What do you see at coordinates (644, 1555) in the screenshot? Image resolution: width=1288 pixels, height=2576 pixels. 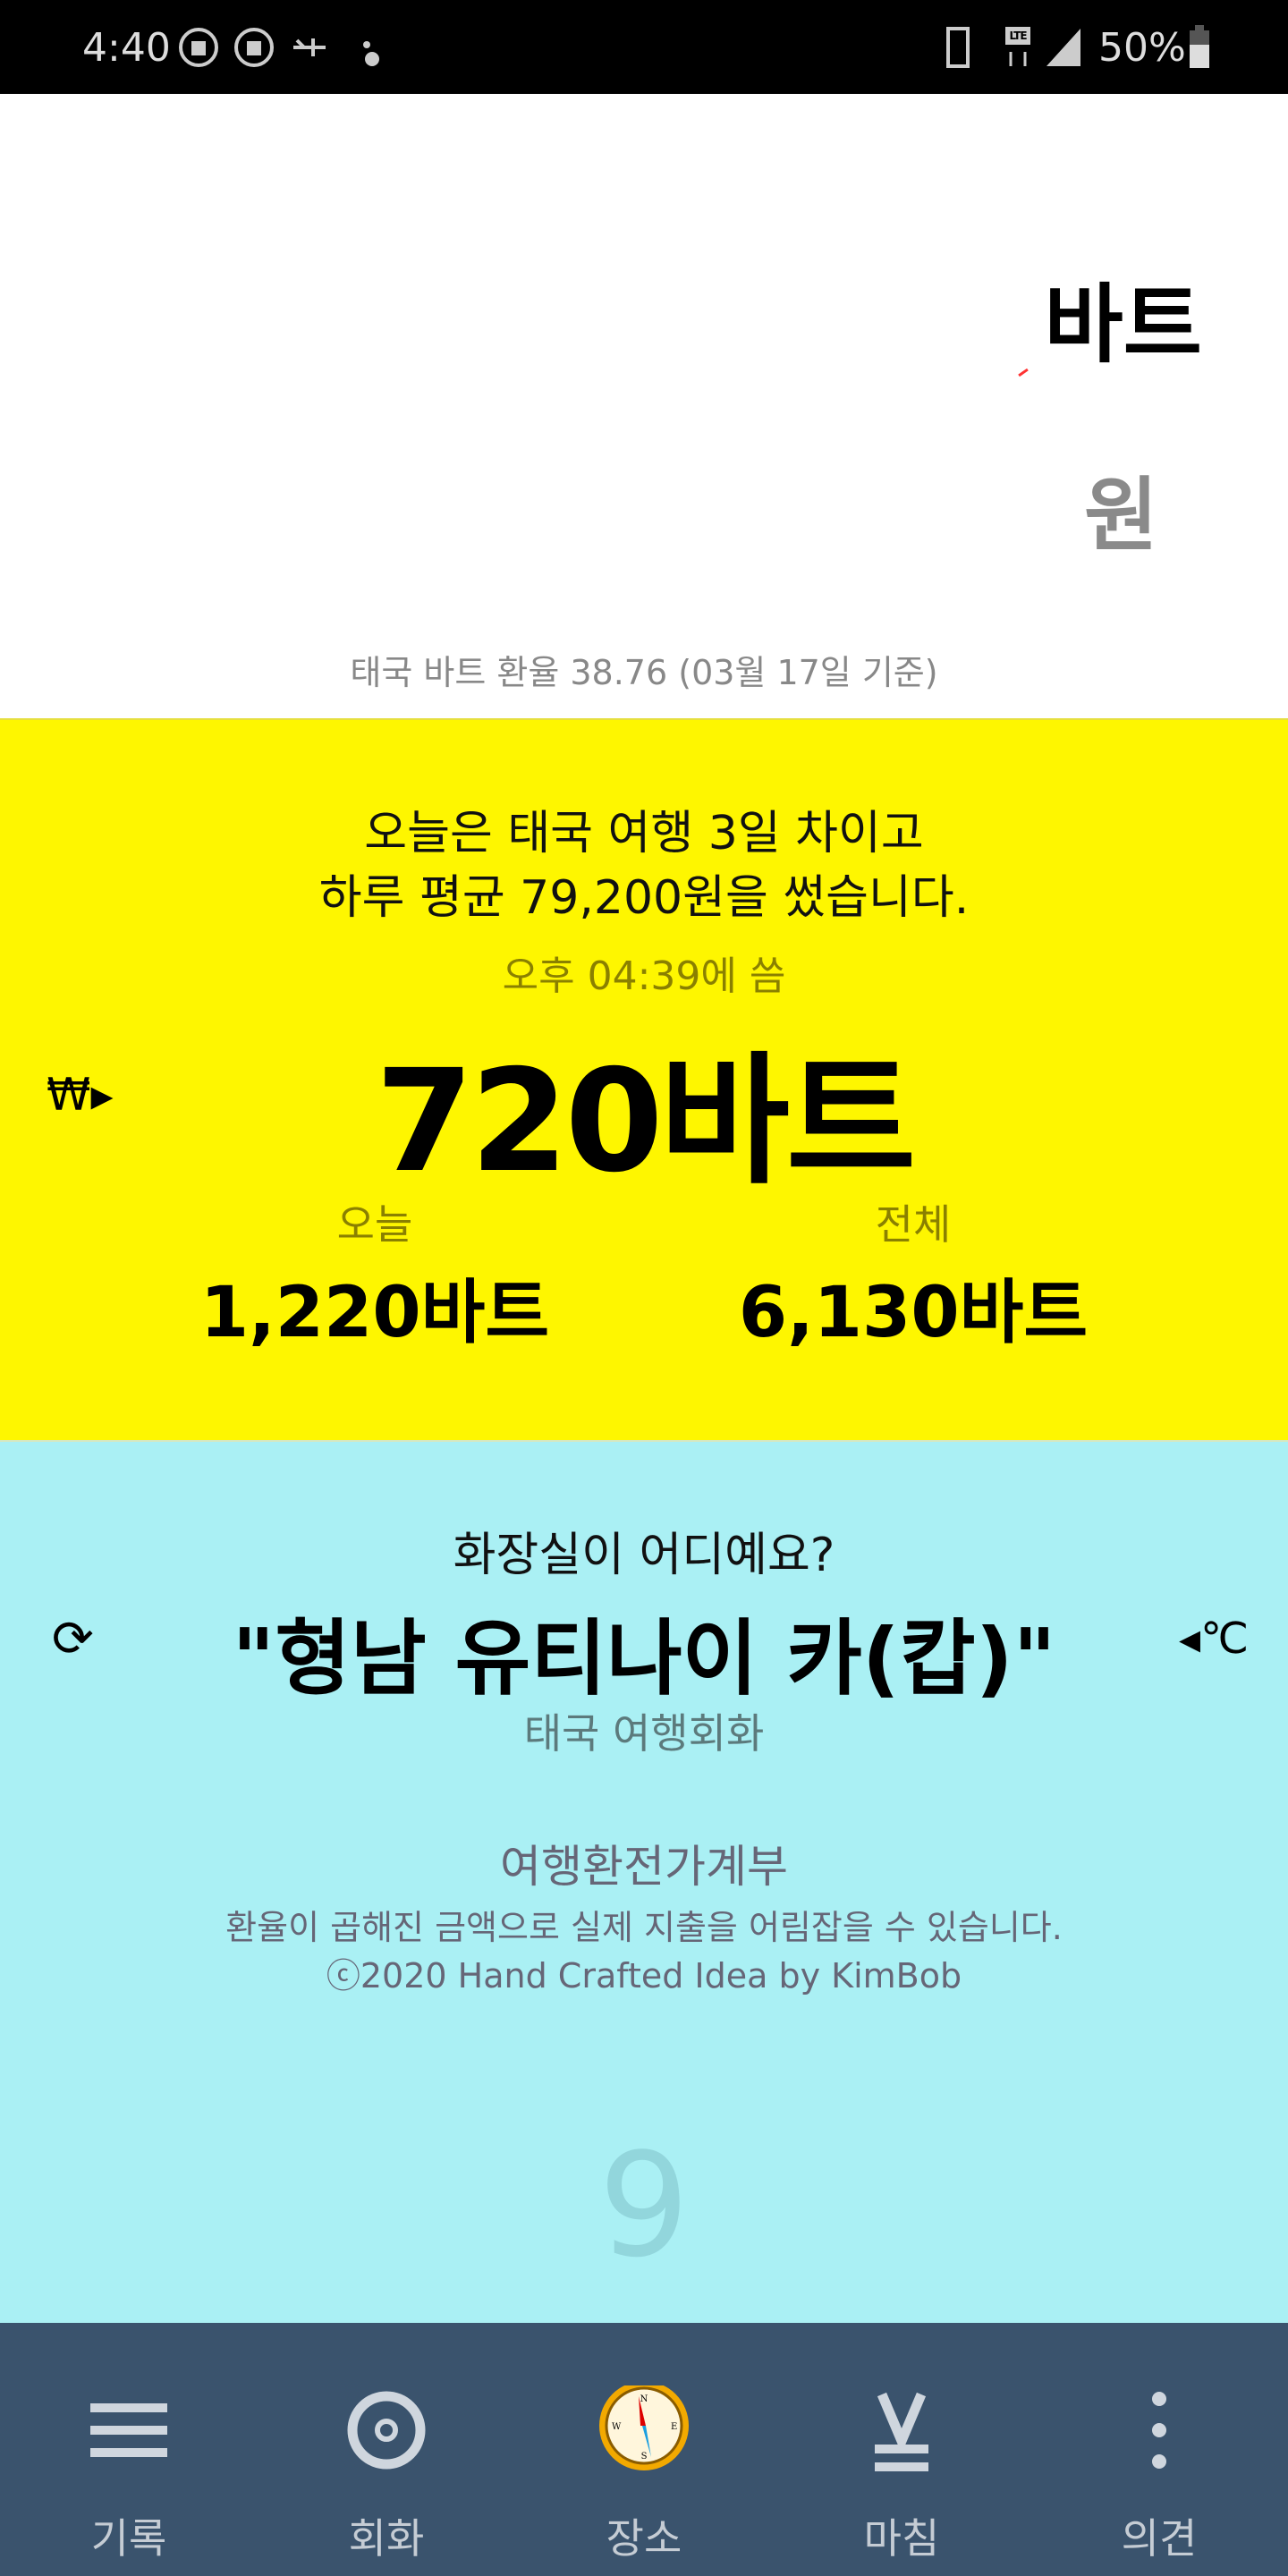 I see `phrase-question: 화장실이 어디예요?` at bounding box center [644, 1555].